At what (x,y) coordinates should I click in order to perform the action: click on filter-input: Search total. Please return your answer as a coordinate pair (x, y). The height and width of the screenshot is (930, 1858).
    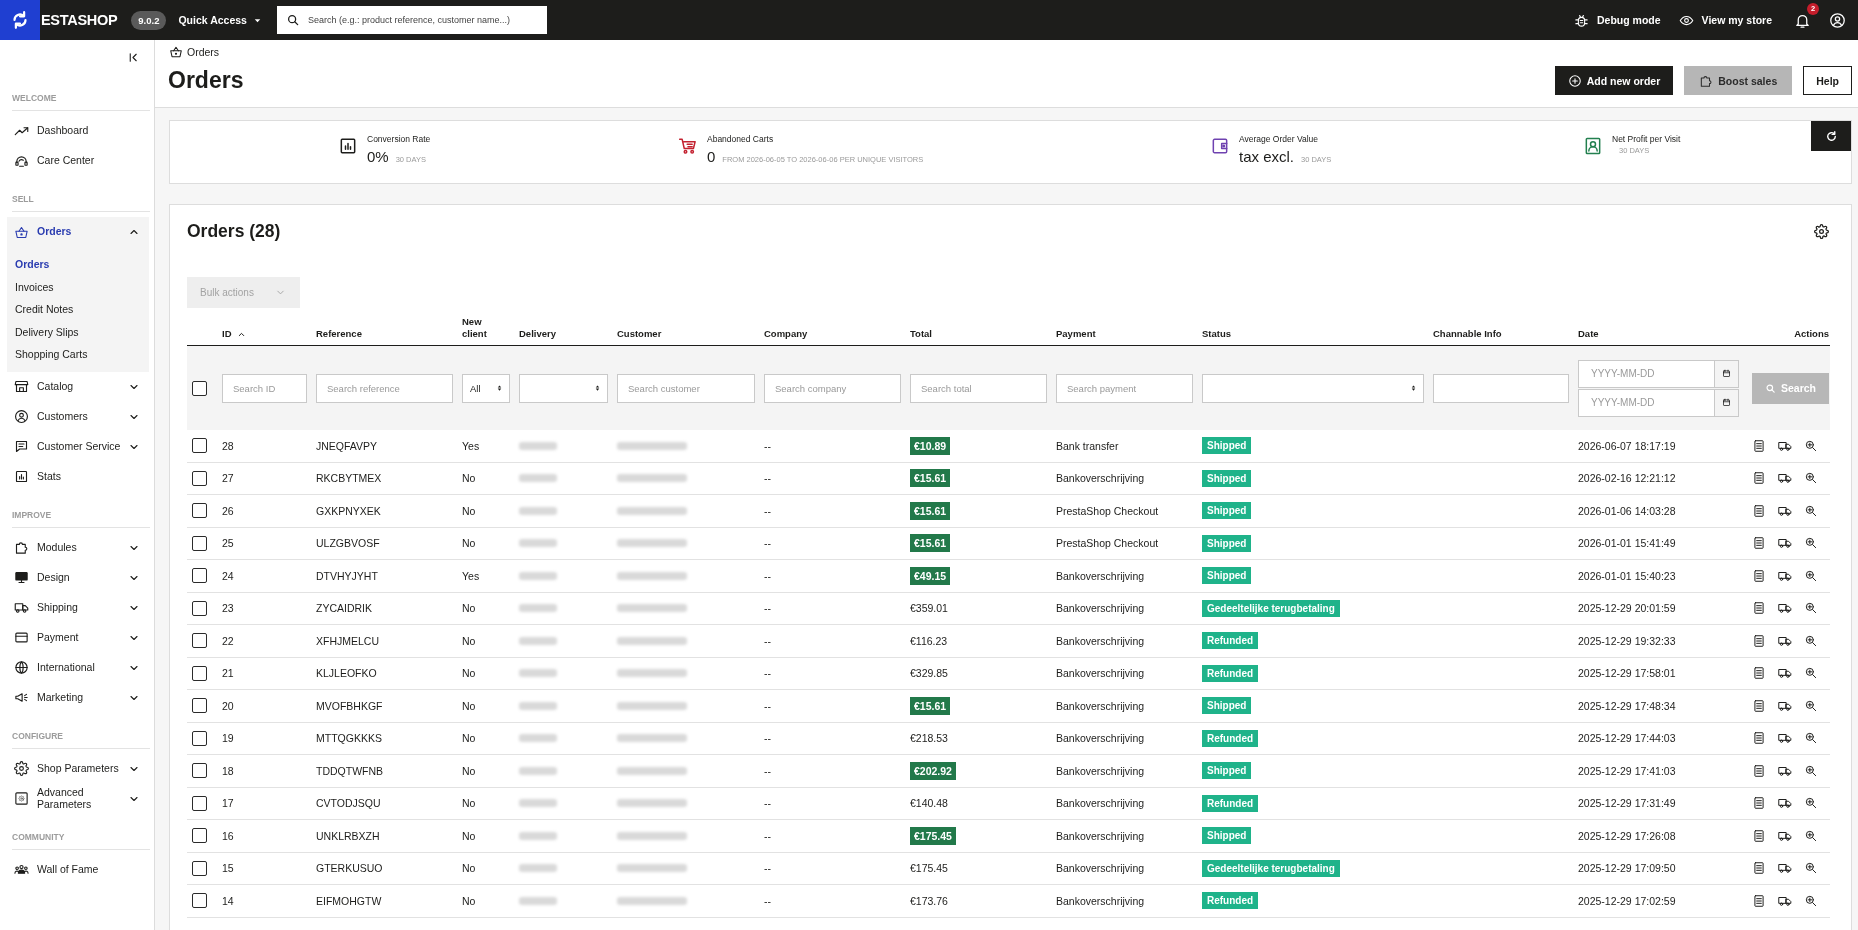
    Looking at the image, I should click on (978, 388).